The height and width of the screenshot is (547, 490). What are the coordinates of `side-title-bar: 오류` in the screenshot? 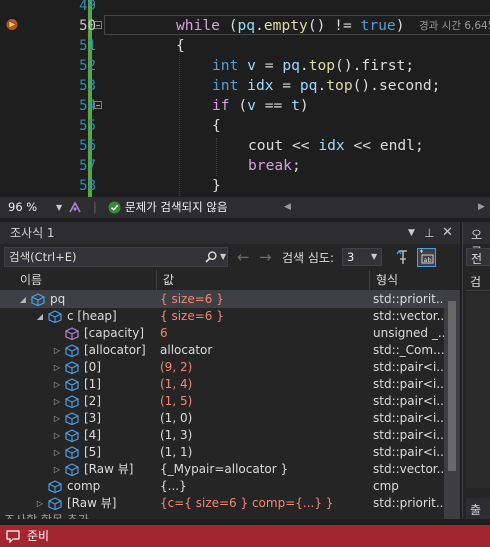 It's located at (476, 240).